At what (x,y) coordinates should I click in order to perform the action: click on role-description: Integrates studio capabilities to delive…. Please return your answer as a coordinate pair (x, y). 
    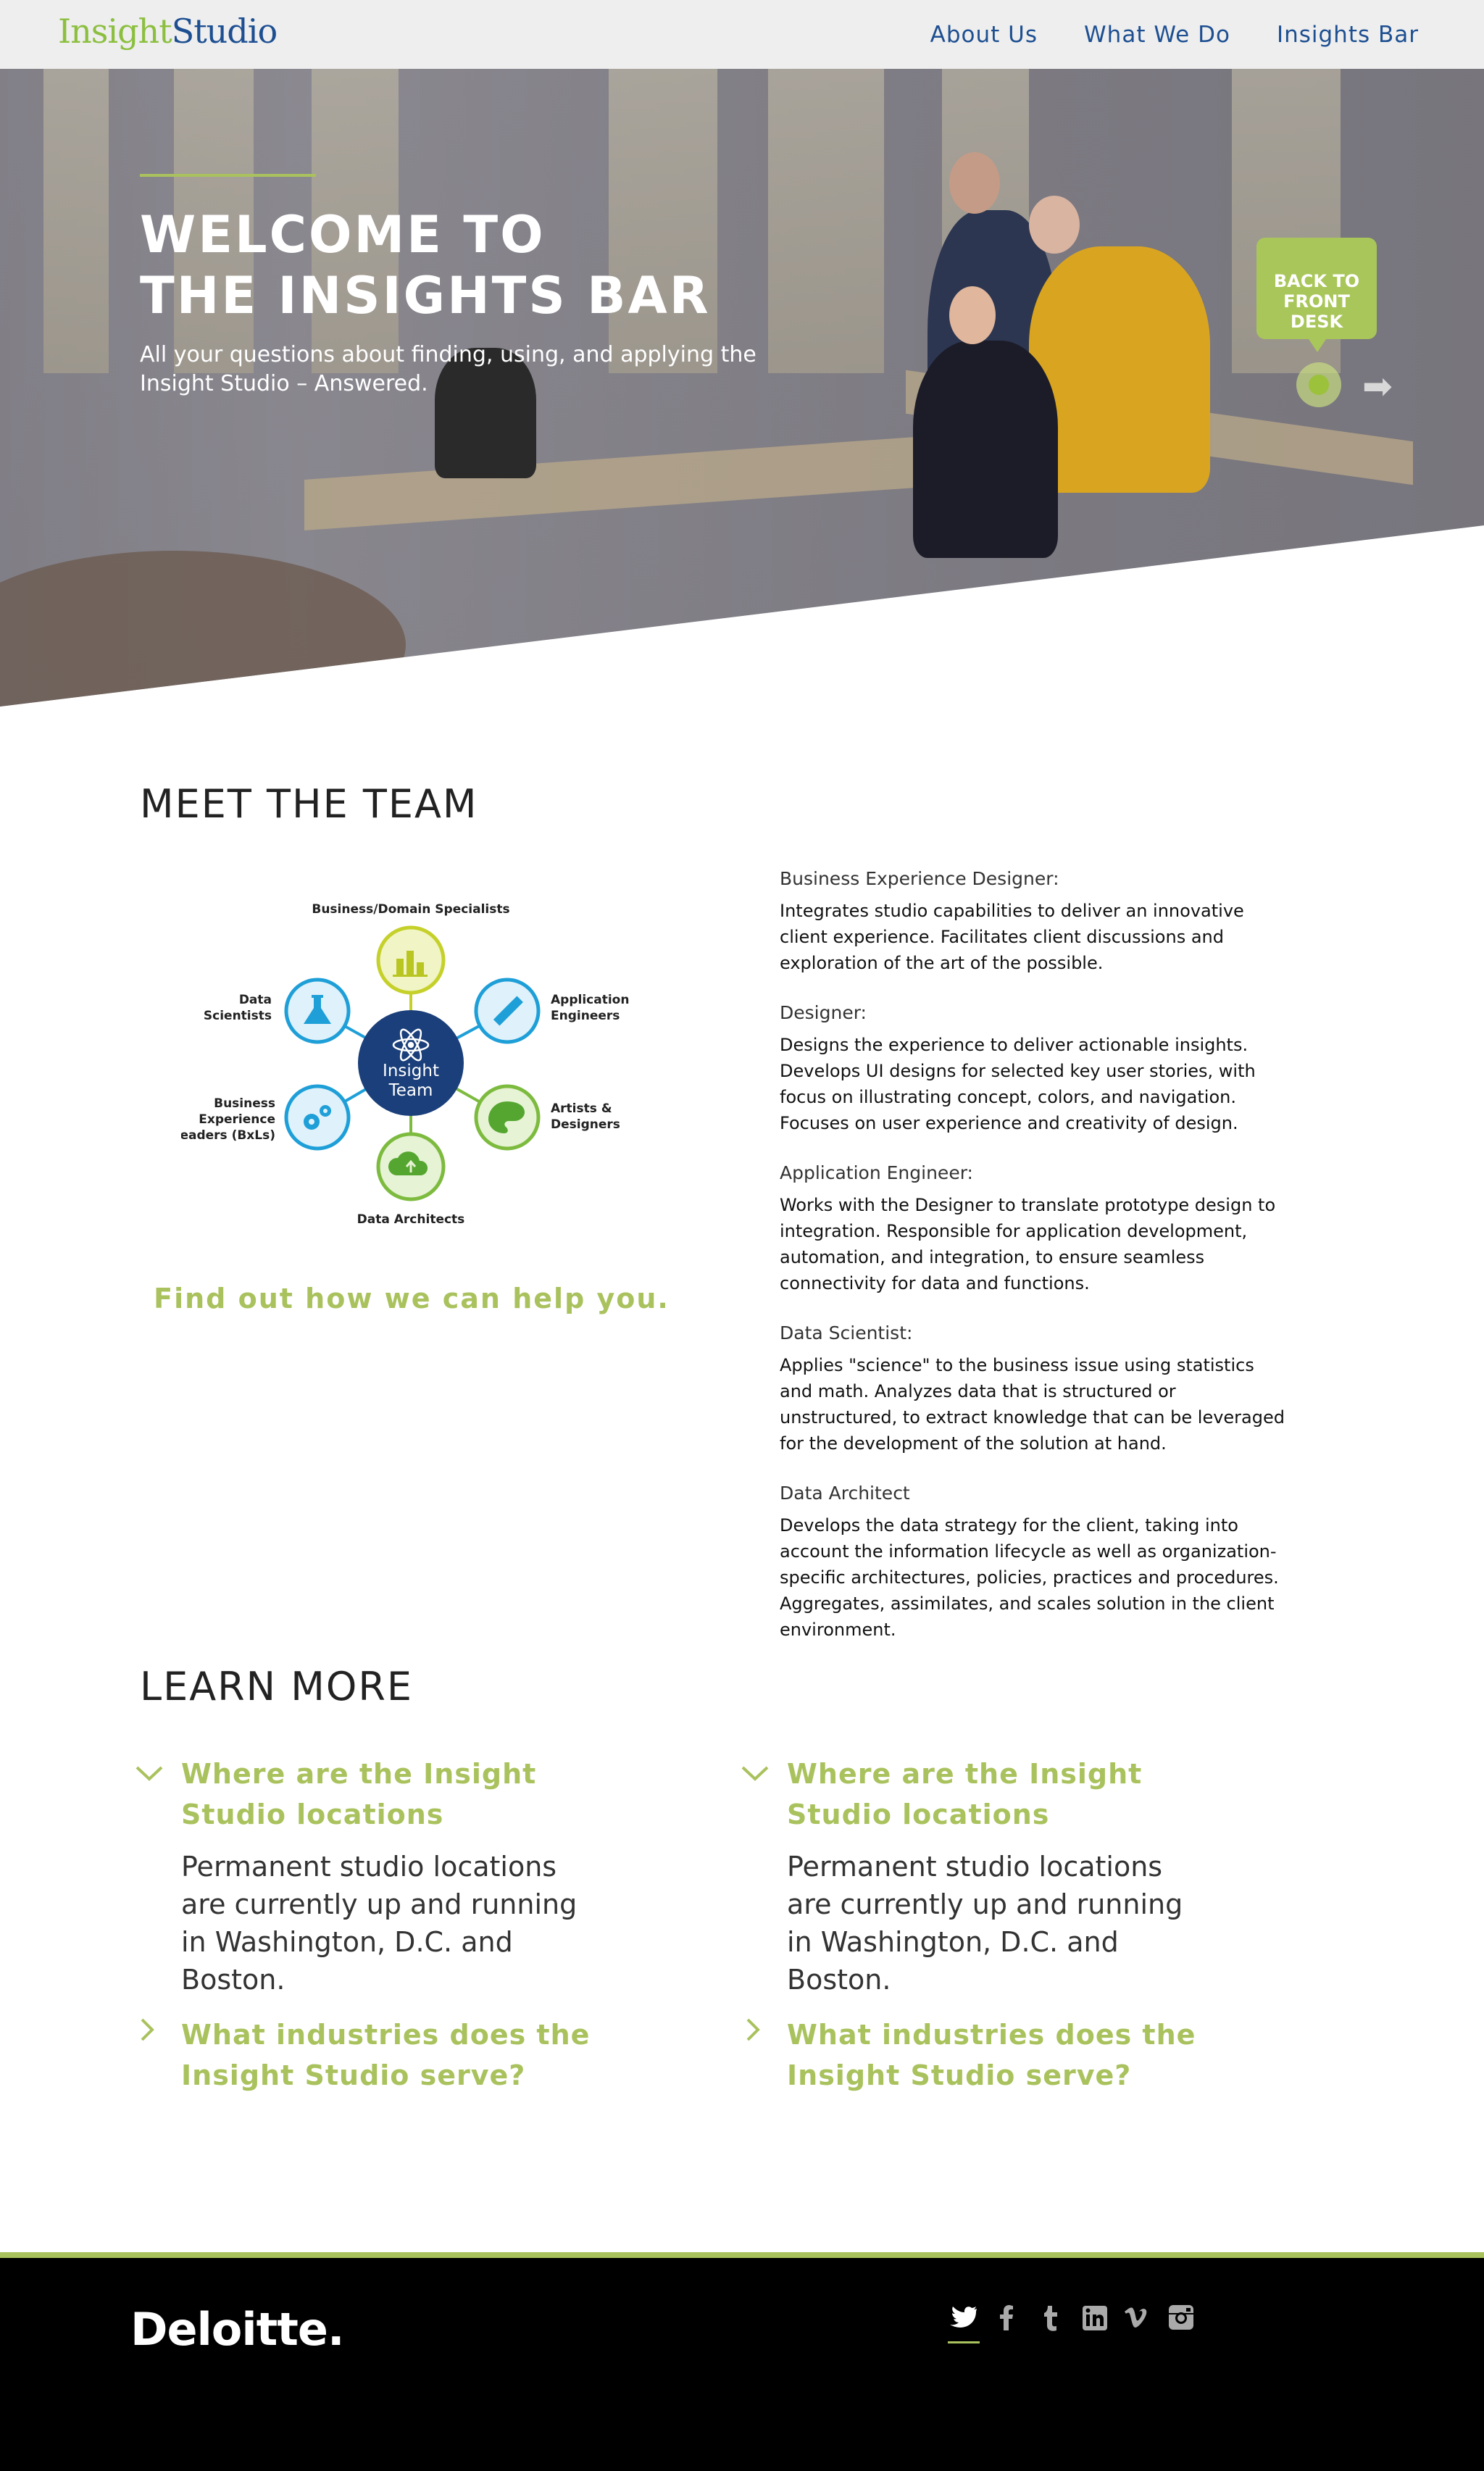
    Looking at the image, I should click on (1012, 937).